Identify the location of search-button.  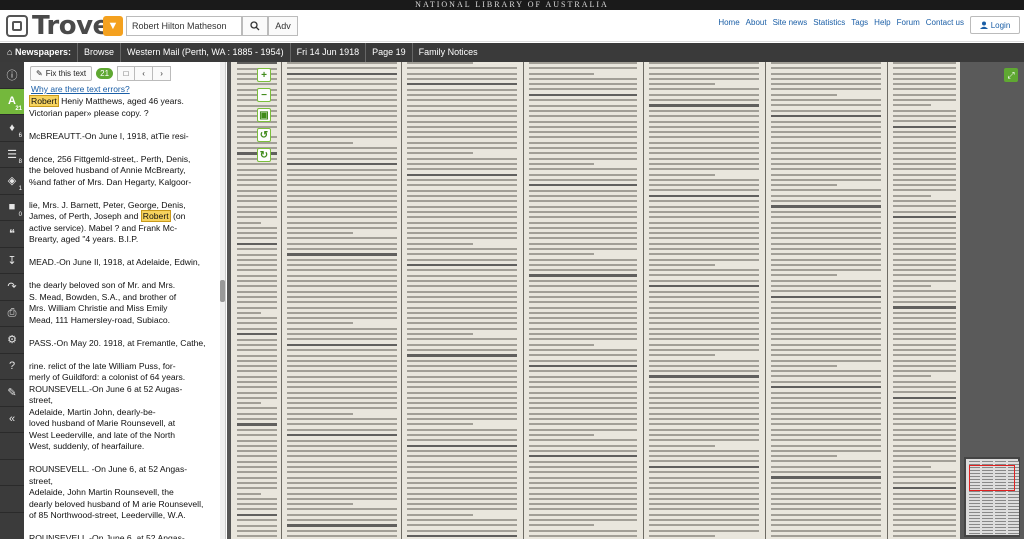
(255, 26).